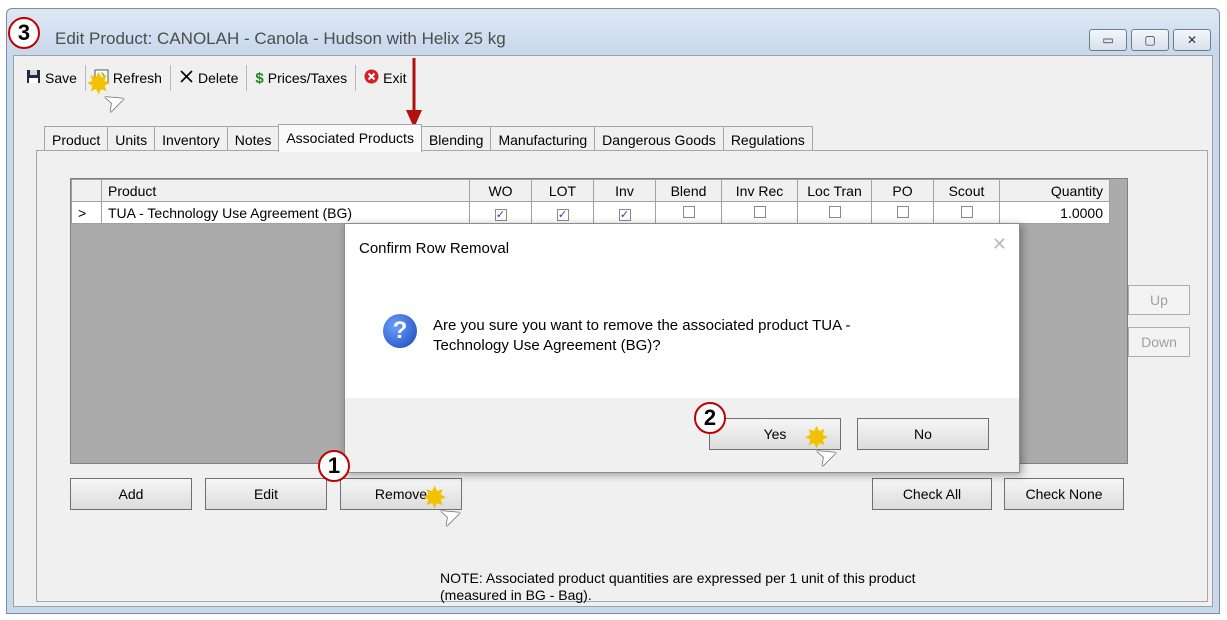  What do you see at coordinates (834, 190) in the screenshot?
I see `col-loc-tran: Loc Tran` at bounding box center [834, 190].